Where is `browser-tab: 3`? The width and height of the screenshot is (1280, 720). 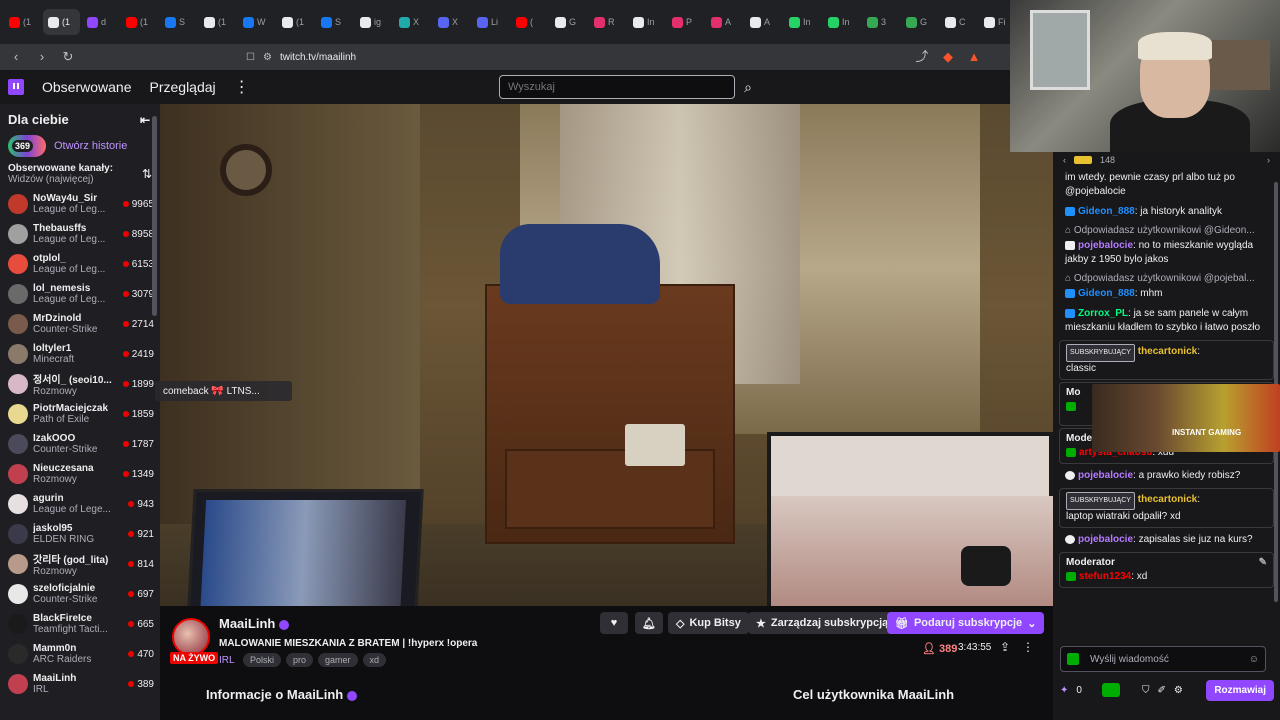
browser-tab: 3 is located at coordinates (880, 22).